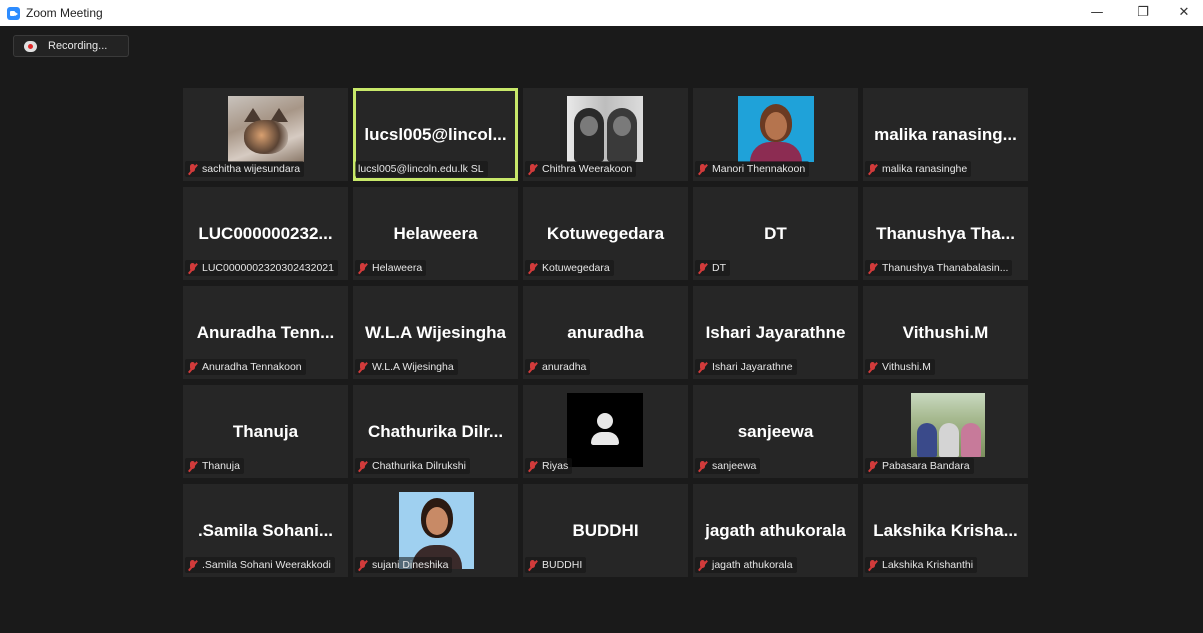 The height and width of the screenshot is (633, 1203). What do you see at coordinates (252, 367) in the screenshot?
I see `participant-name: Anuradha Tennakoon` at bounding box center [252, 367].